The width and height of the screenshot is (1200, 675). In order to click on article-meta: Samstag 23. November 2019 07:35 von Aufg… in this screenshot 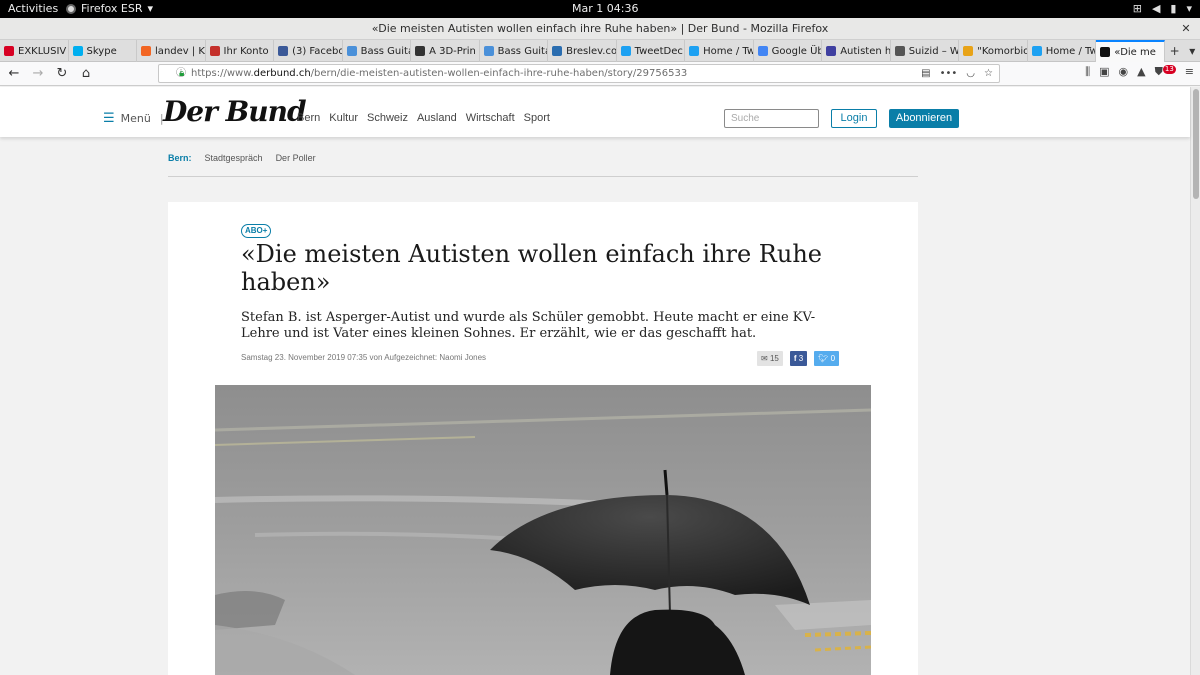, I will do `click(364, 357)`.